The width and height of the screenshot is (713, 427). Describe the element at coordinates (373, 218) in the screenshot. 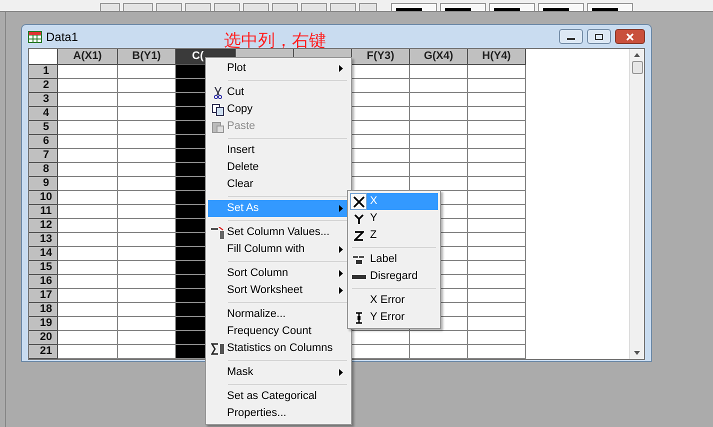

I see `menu-item-label: Y` at that location.